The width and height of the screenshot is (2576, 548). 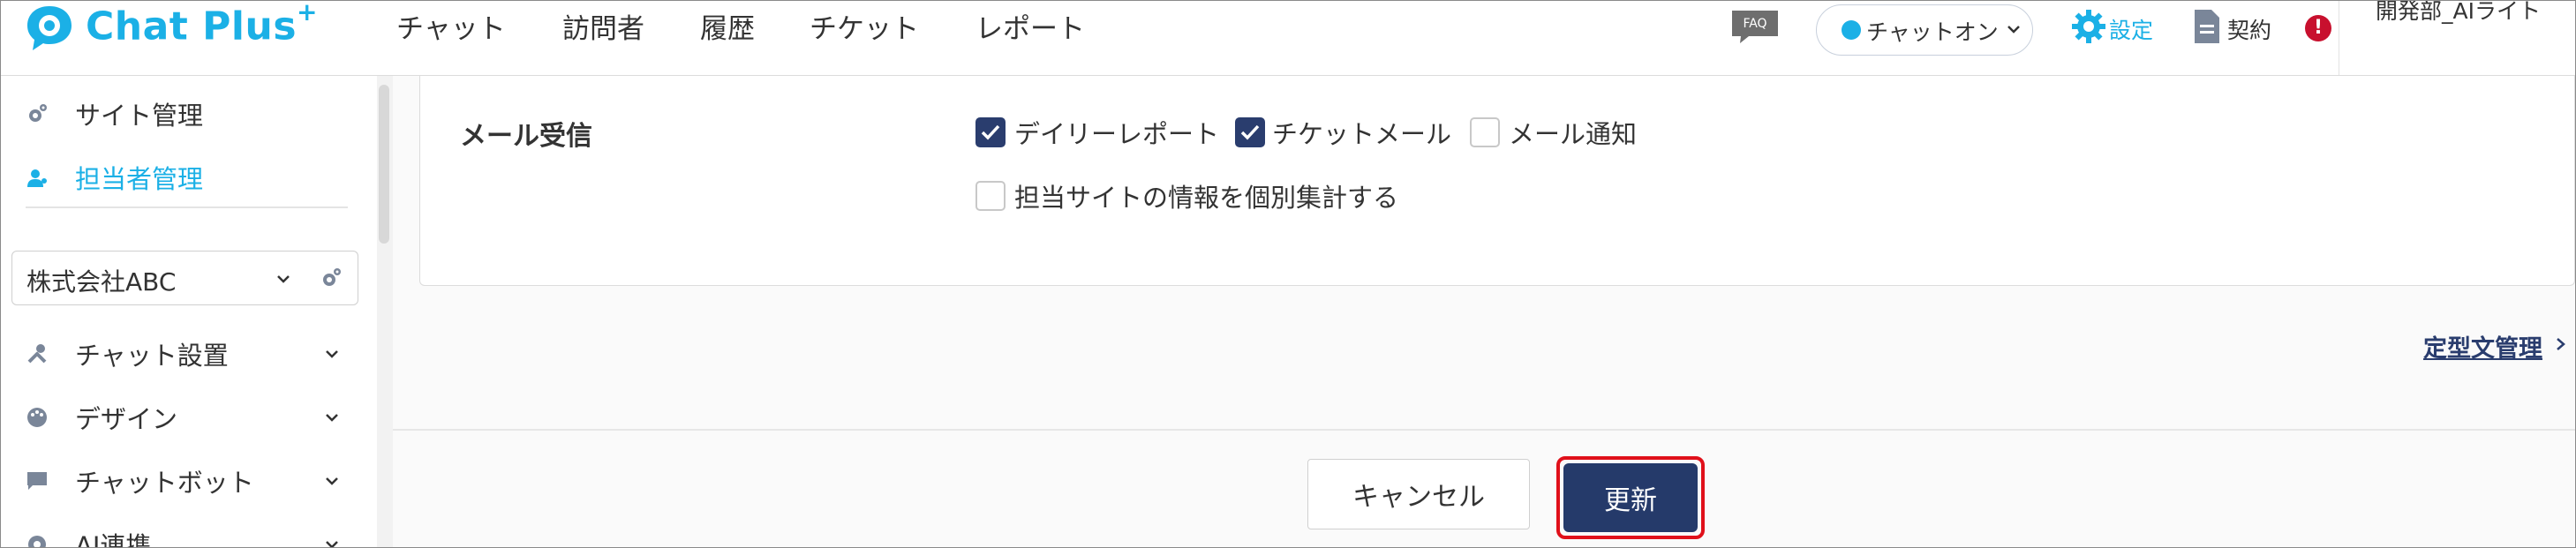 I want to click on cancel-button: キャンセル, so click(x=1419, y=494).